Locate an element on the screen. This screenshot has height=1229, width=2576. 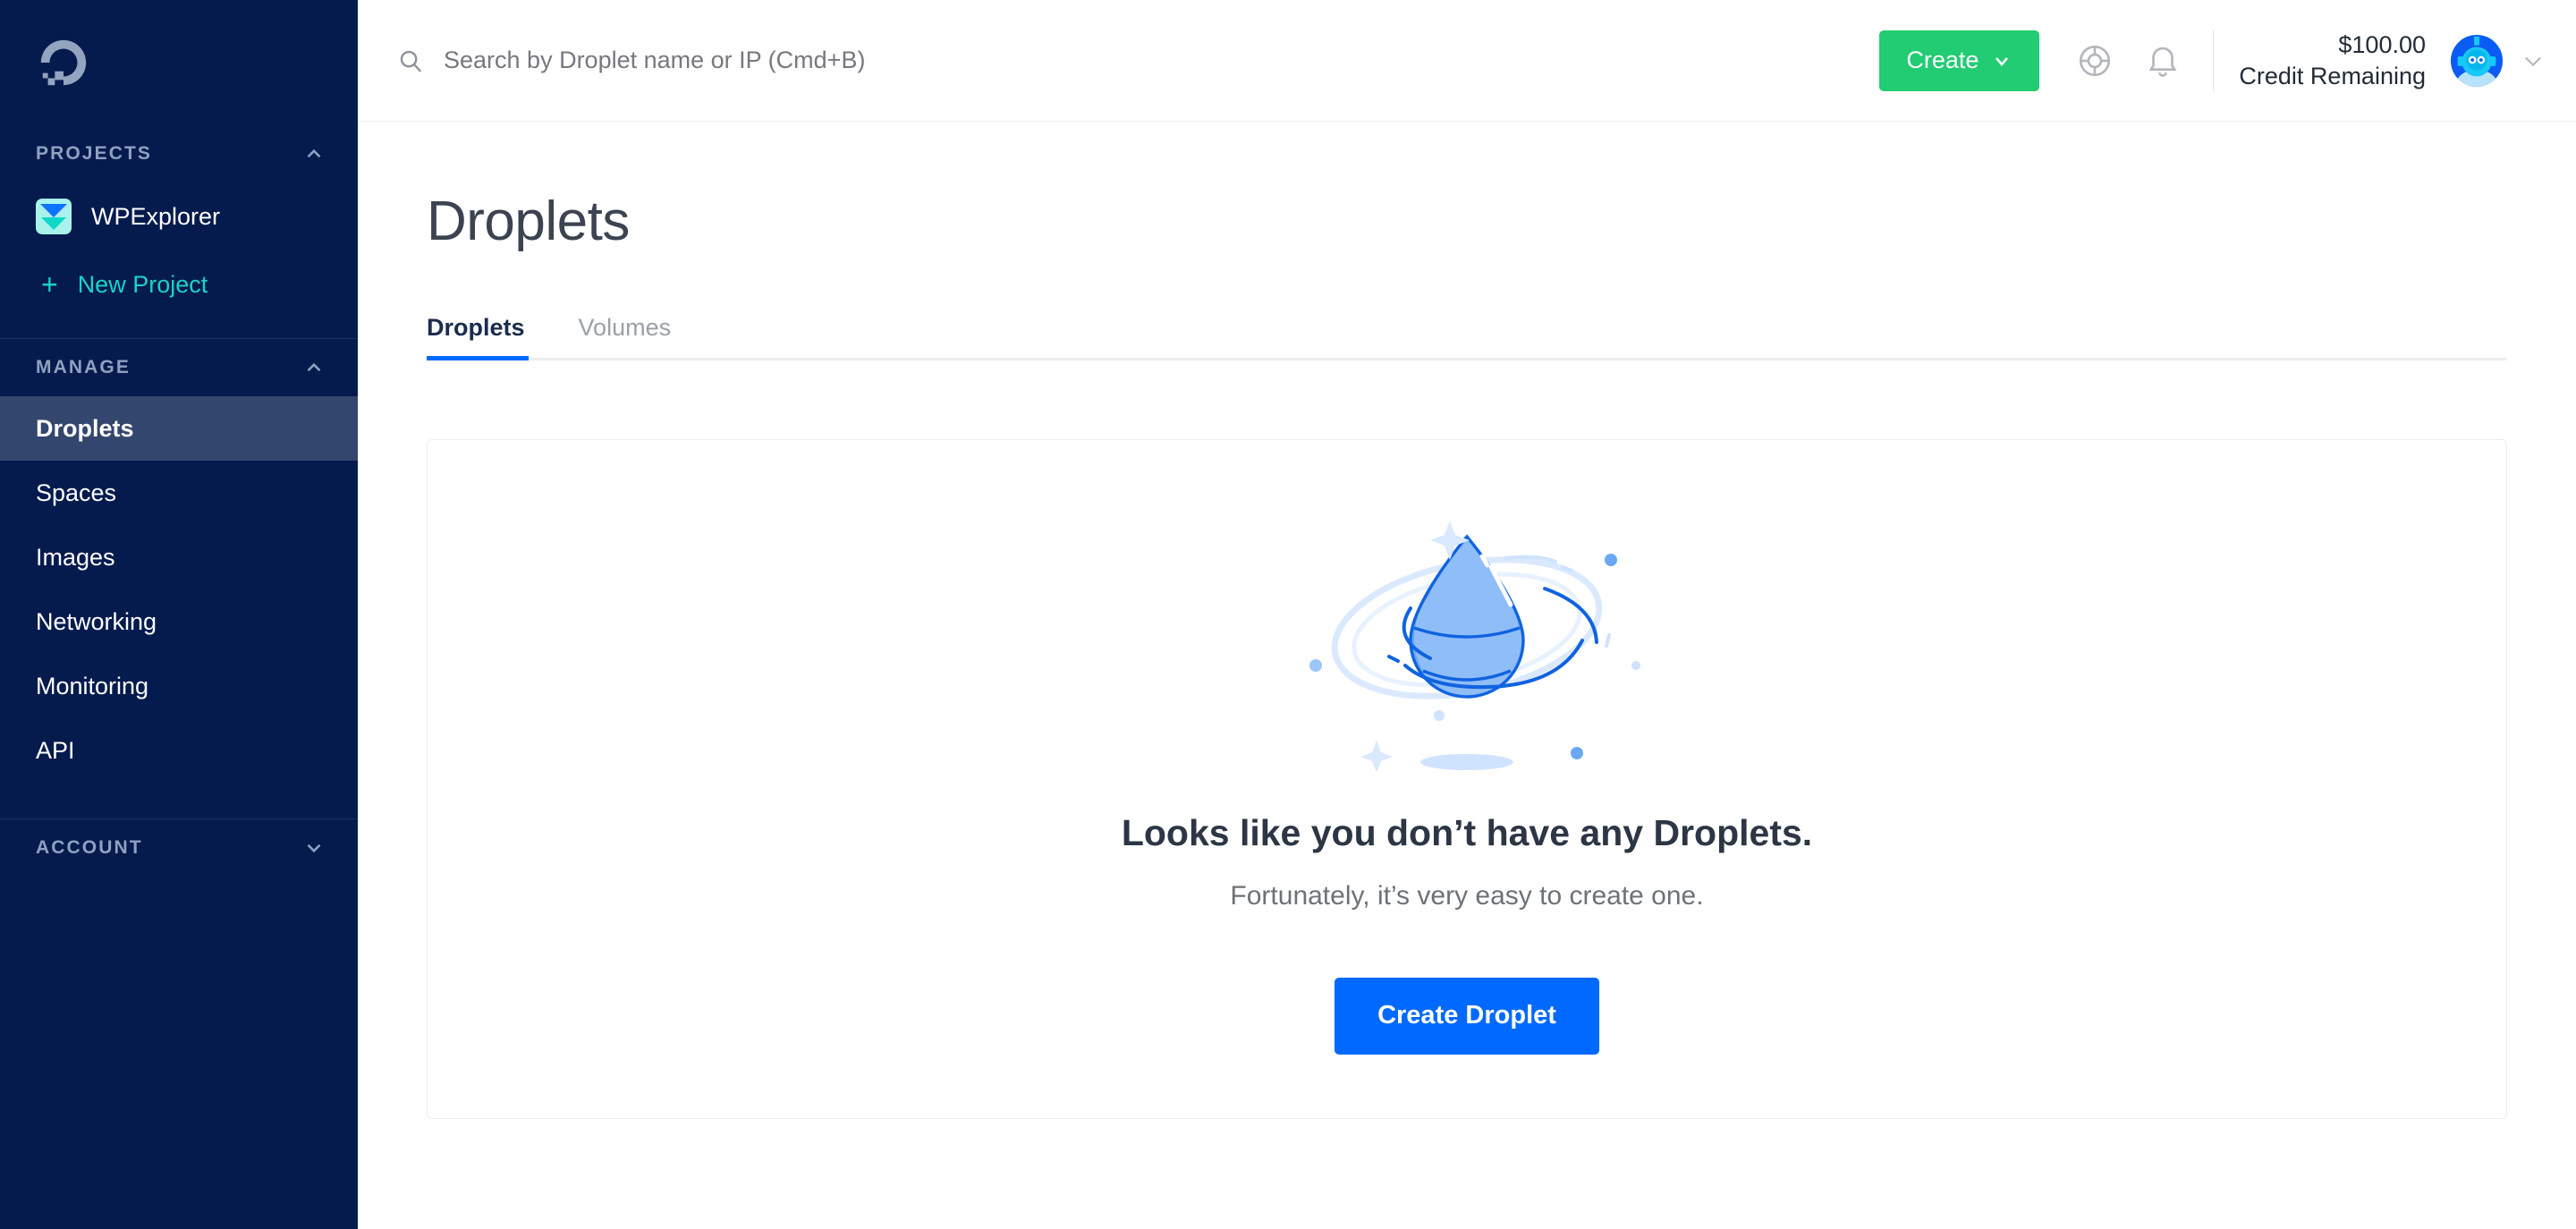
sidebar-item-label: API is located at coordinates (55, 750).